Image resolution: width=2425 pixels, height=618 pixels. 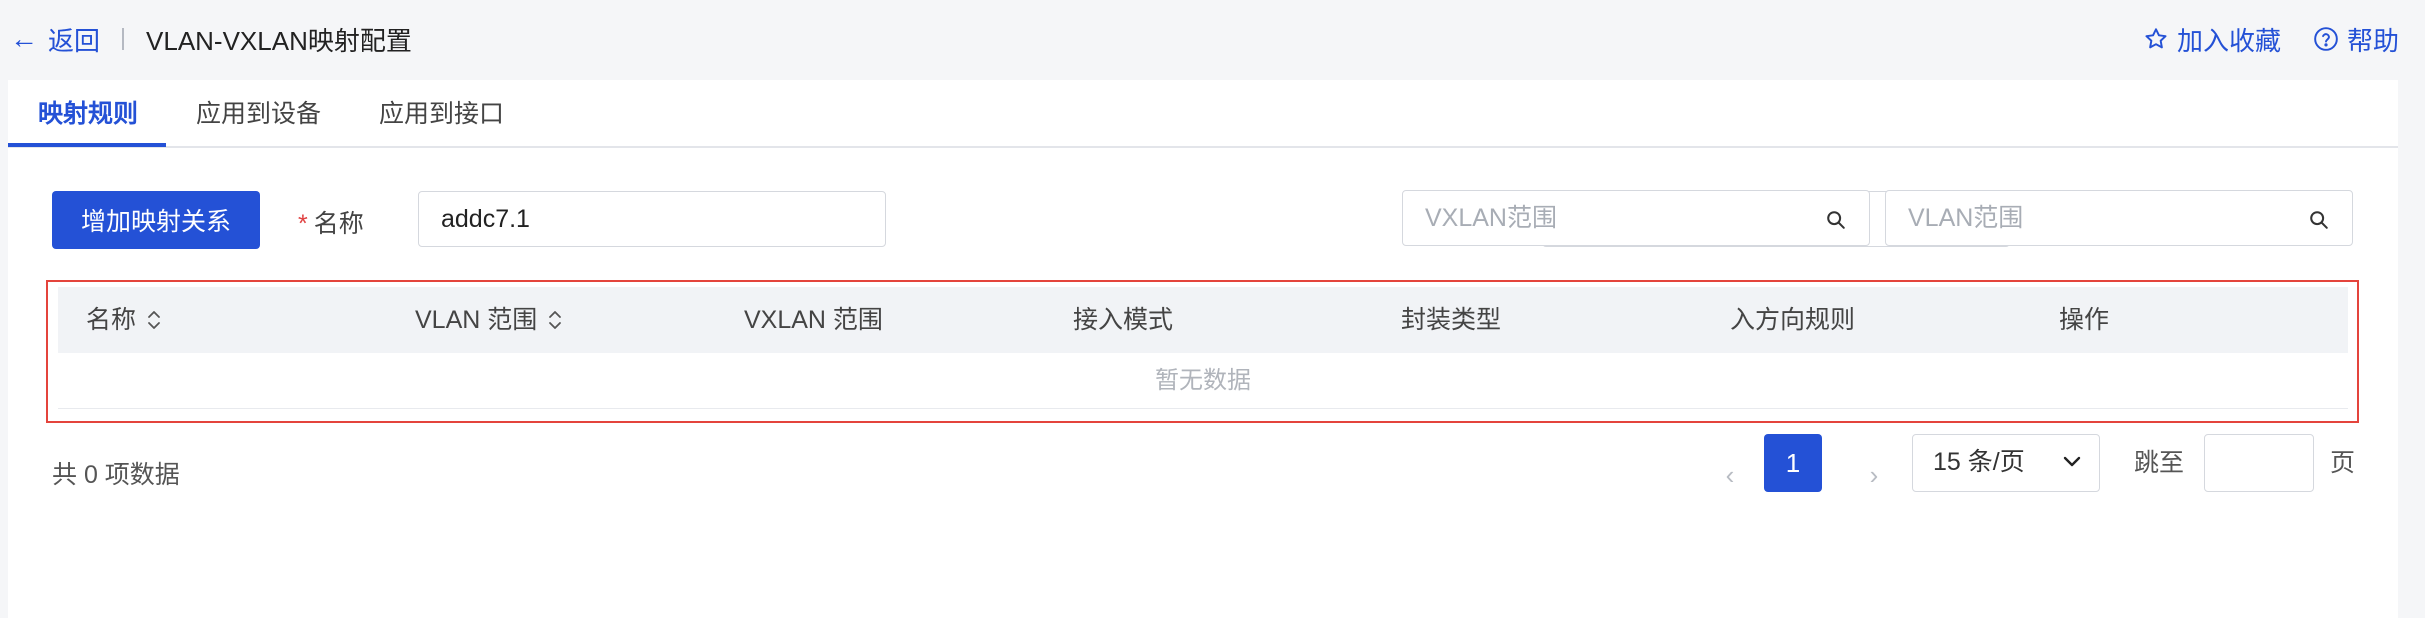 What do you see at coordinates (2072, 461) in the screenshot?
I see `chevron-down-icon` at bounding box center [2072, 461].